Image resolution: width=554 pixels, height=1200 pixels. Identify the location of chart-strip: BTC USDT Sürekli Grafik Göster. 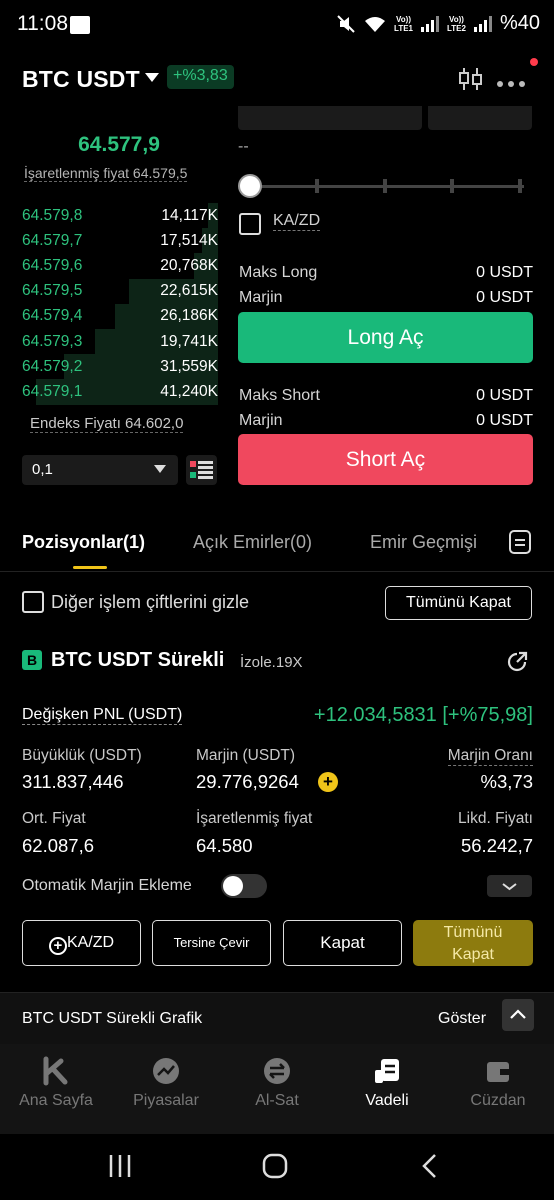
(277, 1018).